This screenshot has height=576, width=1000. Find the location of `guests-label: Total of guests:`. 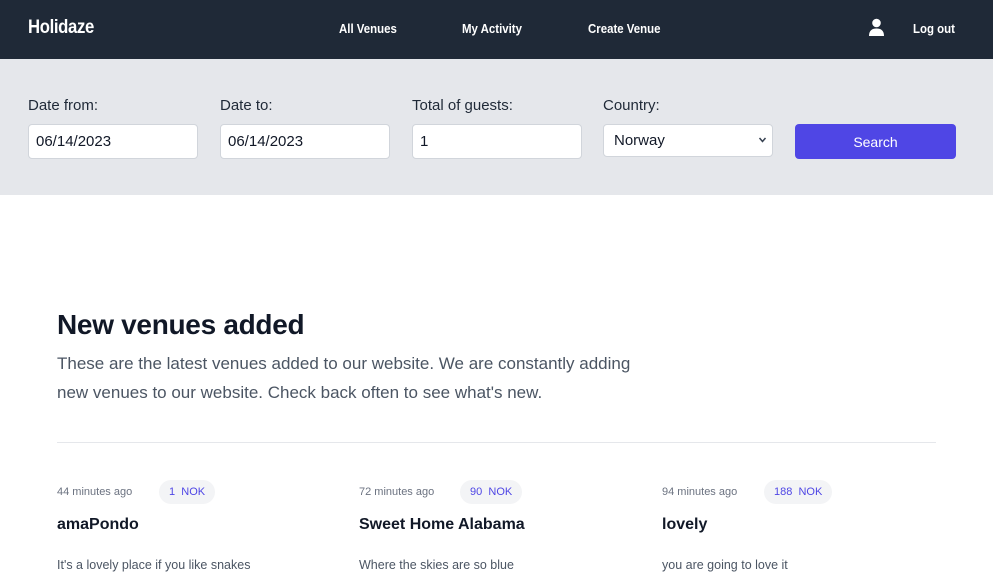

guests-label: Total of guests: is located at coordinates (462, 105).